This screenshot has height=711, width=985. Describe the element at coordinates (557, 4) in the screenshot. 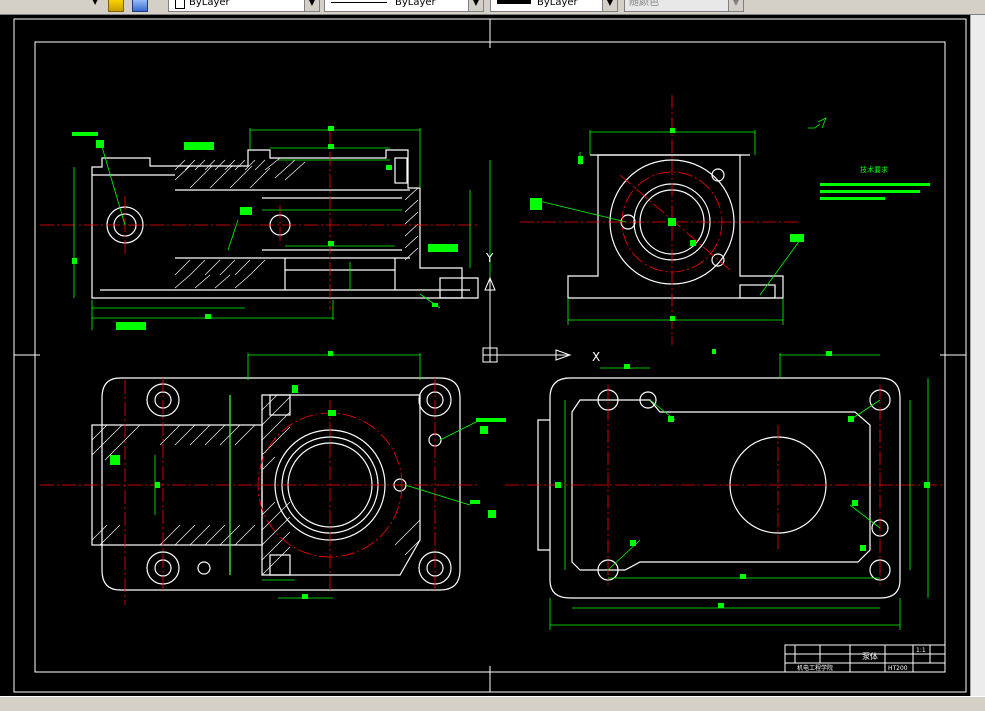

I see `lineweight-control-value: ByLayer` at that location.